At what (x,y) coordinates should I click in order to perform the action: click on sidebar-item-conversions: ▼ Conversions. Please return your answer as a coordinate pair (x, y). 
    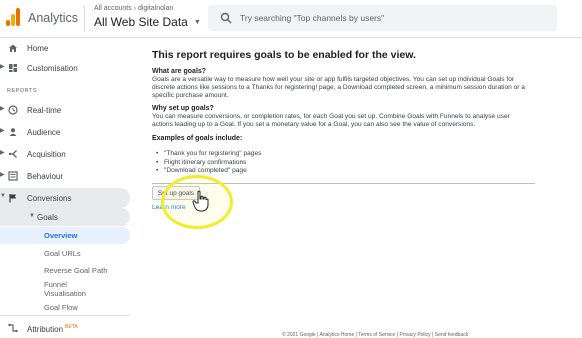
    Looking at the image, I should click on (65, 198).